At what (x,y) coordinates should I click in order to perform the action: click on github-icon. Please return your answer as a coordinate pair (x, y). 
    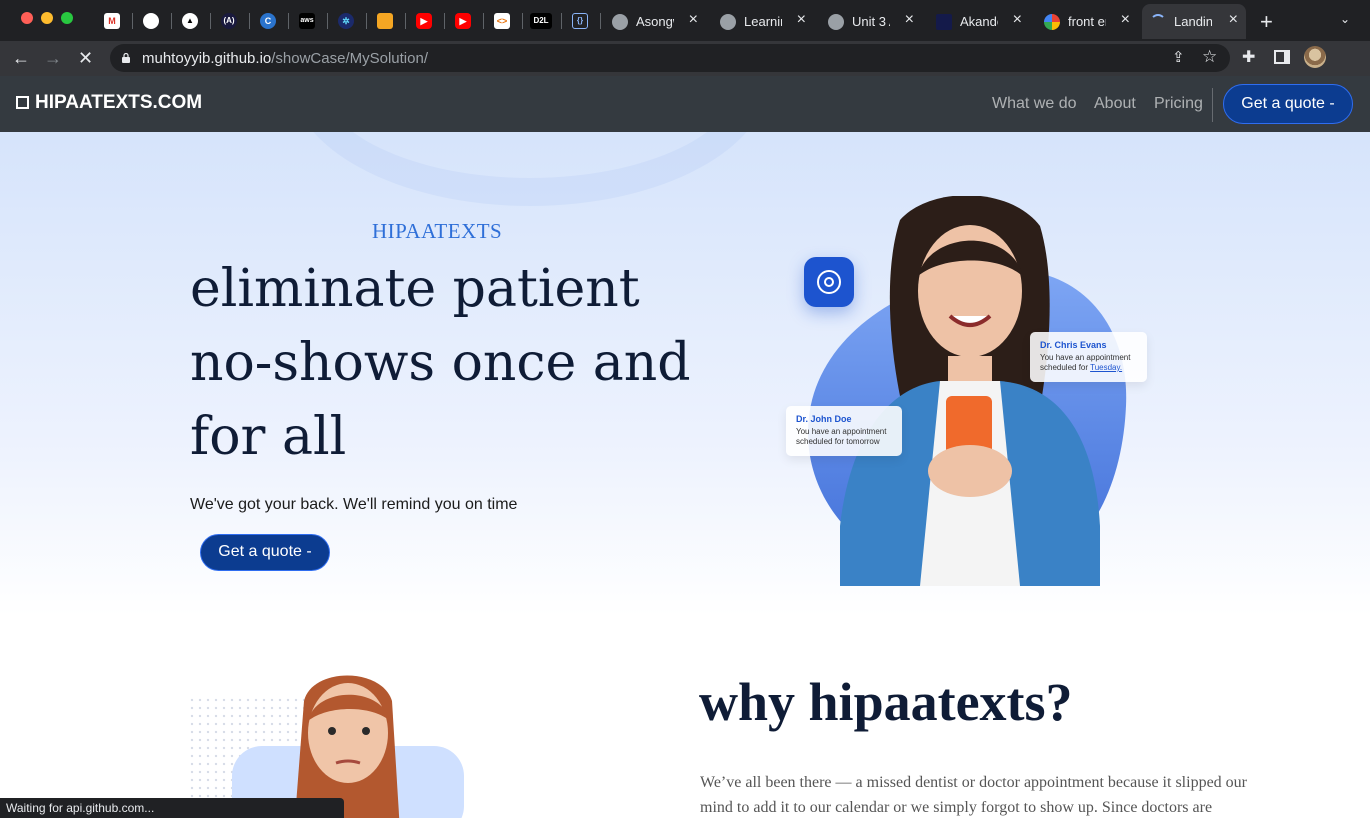
    Looking at the image, I should click on (151, 21).